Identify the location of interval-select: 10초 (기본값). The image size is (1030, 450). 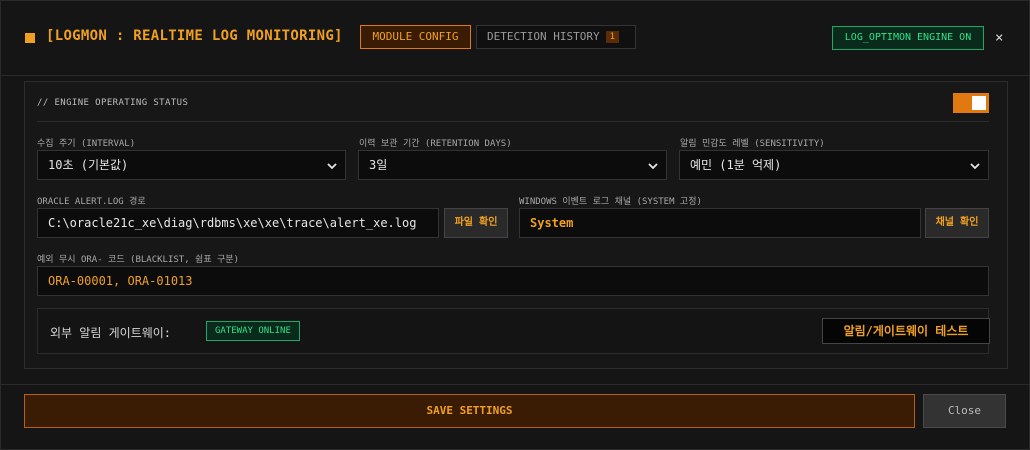
(191, 165).